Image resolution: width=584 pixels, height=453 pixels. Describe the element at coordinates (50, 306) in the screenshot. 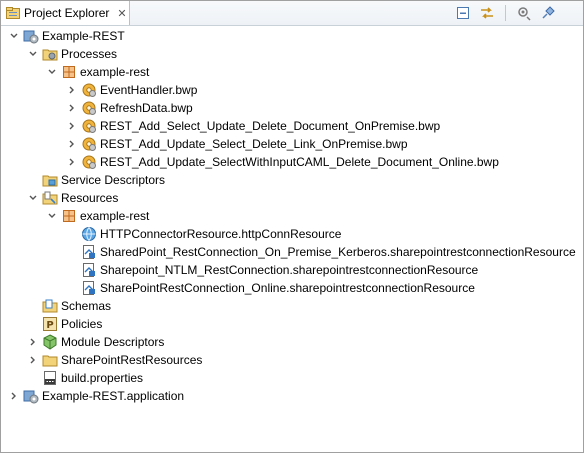

I see `schemas-folder-icon` at that location.